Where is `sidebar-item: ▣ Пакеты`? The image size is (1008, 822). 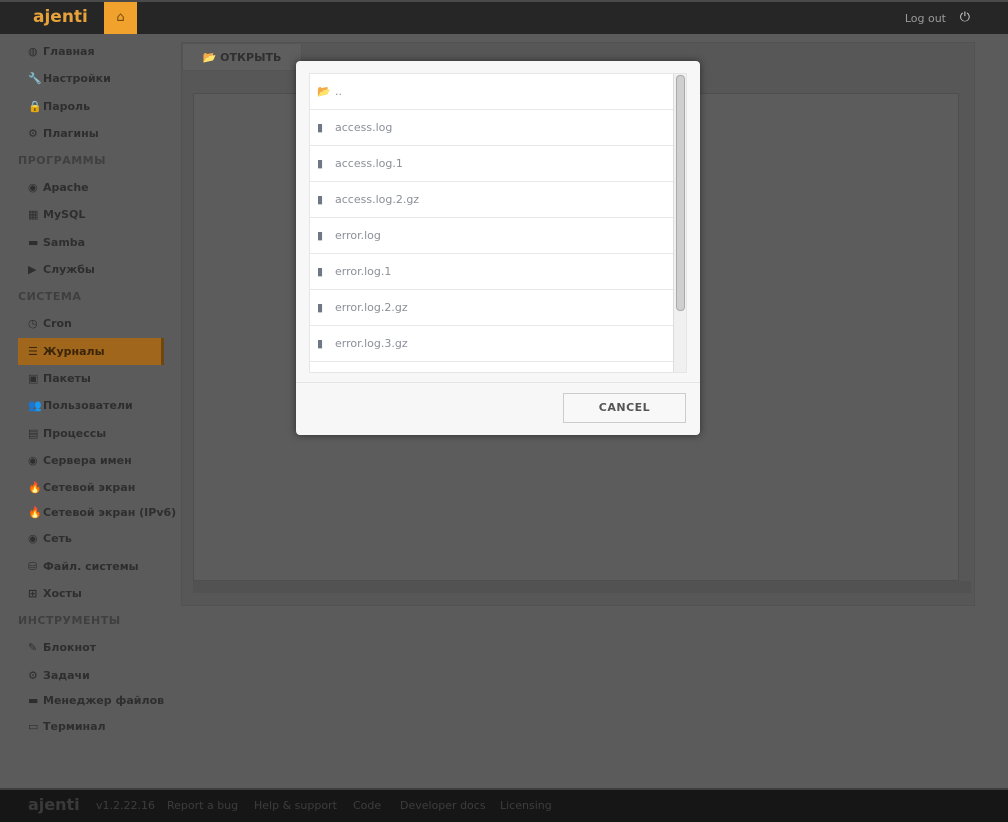 sidebar-item: ▣ Пакеты is located at coordinates (91, 378).